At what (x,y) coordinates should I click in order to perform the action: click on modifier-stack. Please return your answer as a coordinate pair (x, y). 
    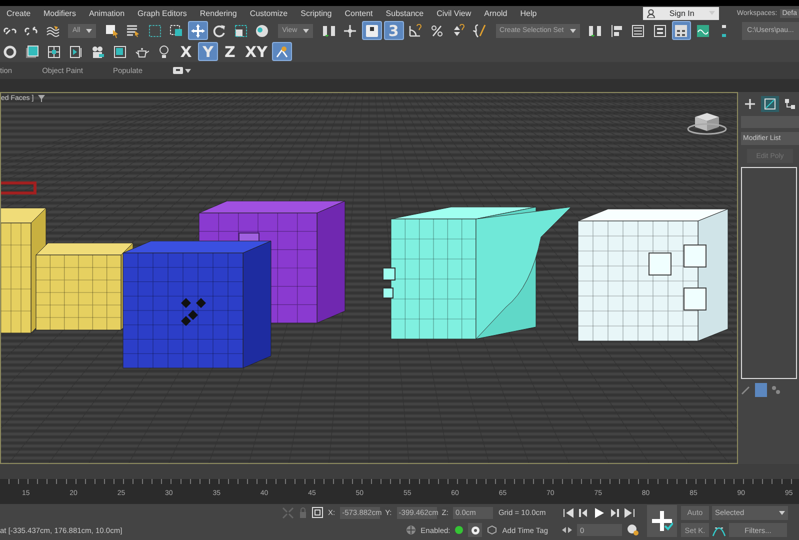
    Looking at the image, I should click on (769, 273).